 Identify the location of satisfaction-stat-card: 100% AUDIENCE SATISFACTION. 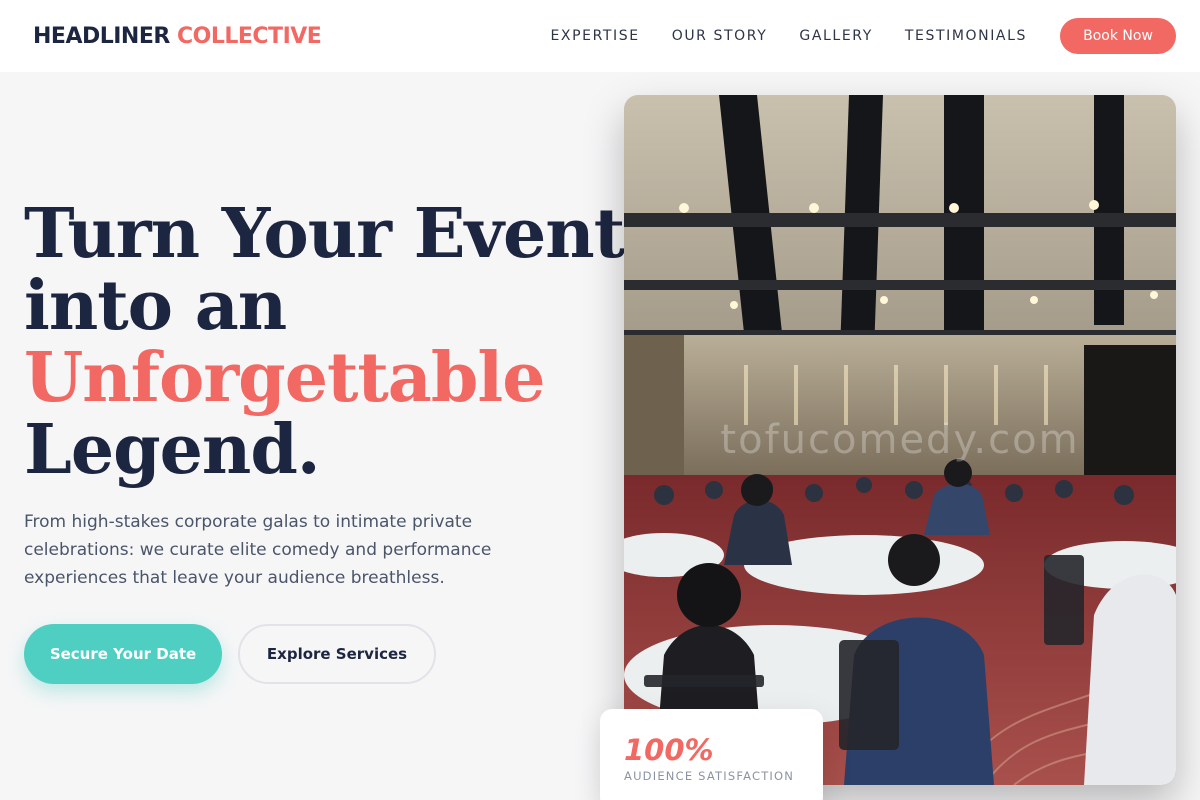
(711, 754).